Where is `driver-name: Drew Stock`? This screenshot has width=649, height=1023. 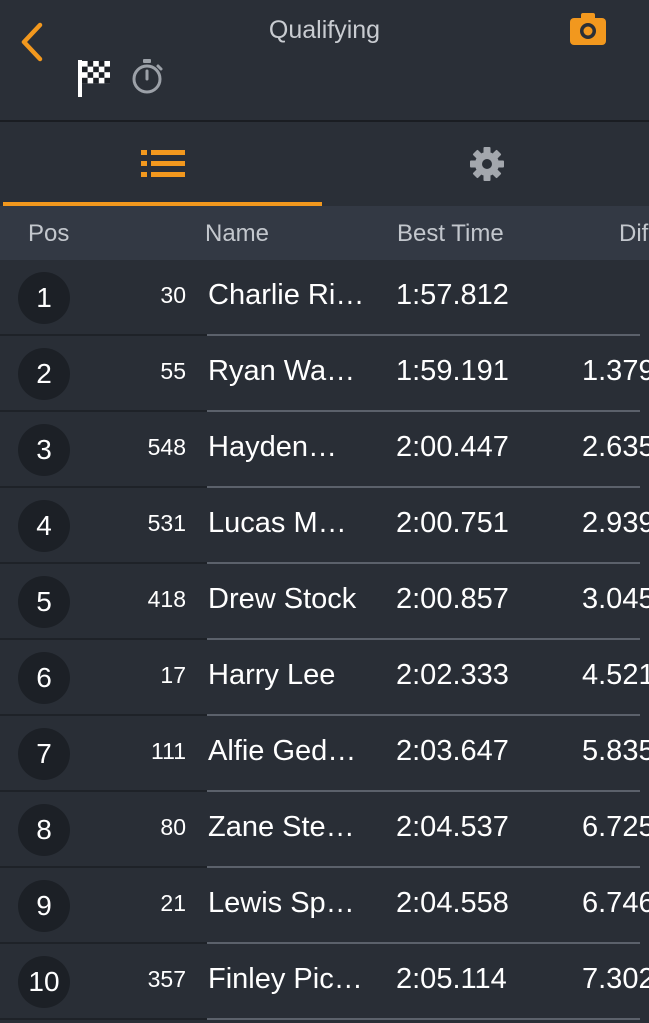
driver-name: Drew Stock is located at coordinates (282, 599).